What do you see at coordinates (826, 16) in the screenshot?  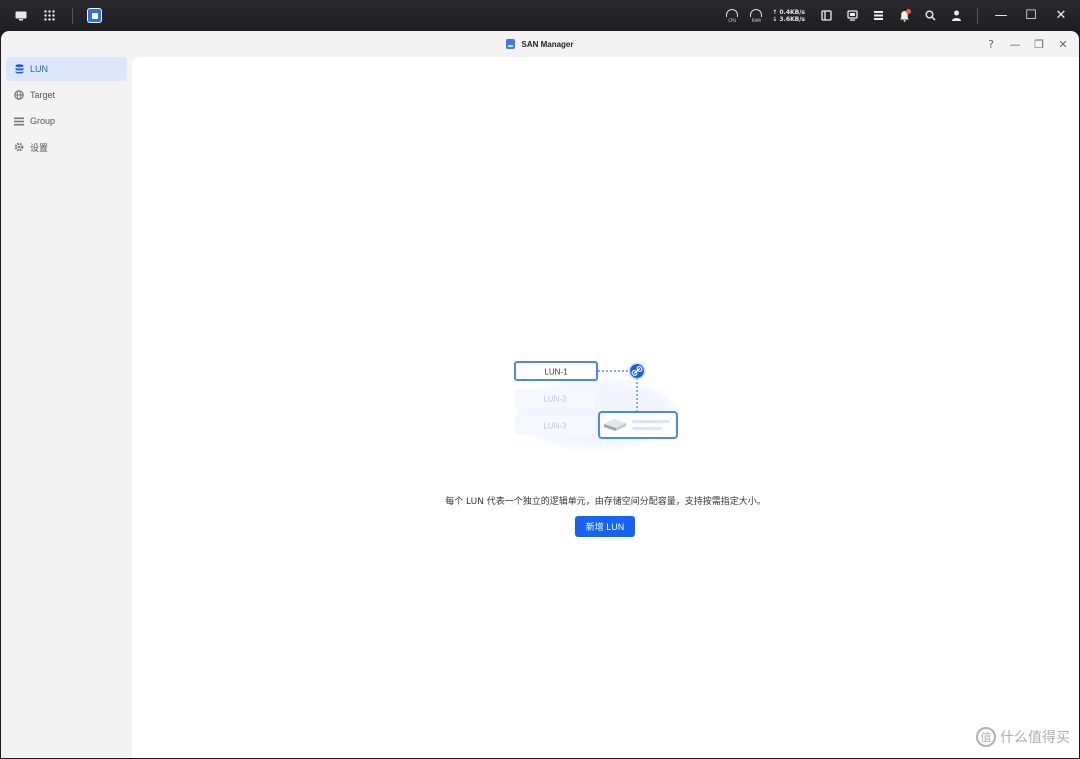 I see `widgets-icon` at bounding box center [826, 16].